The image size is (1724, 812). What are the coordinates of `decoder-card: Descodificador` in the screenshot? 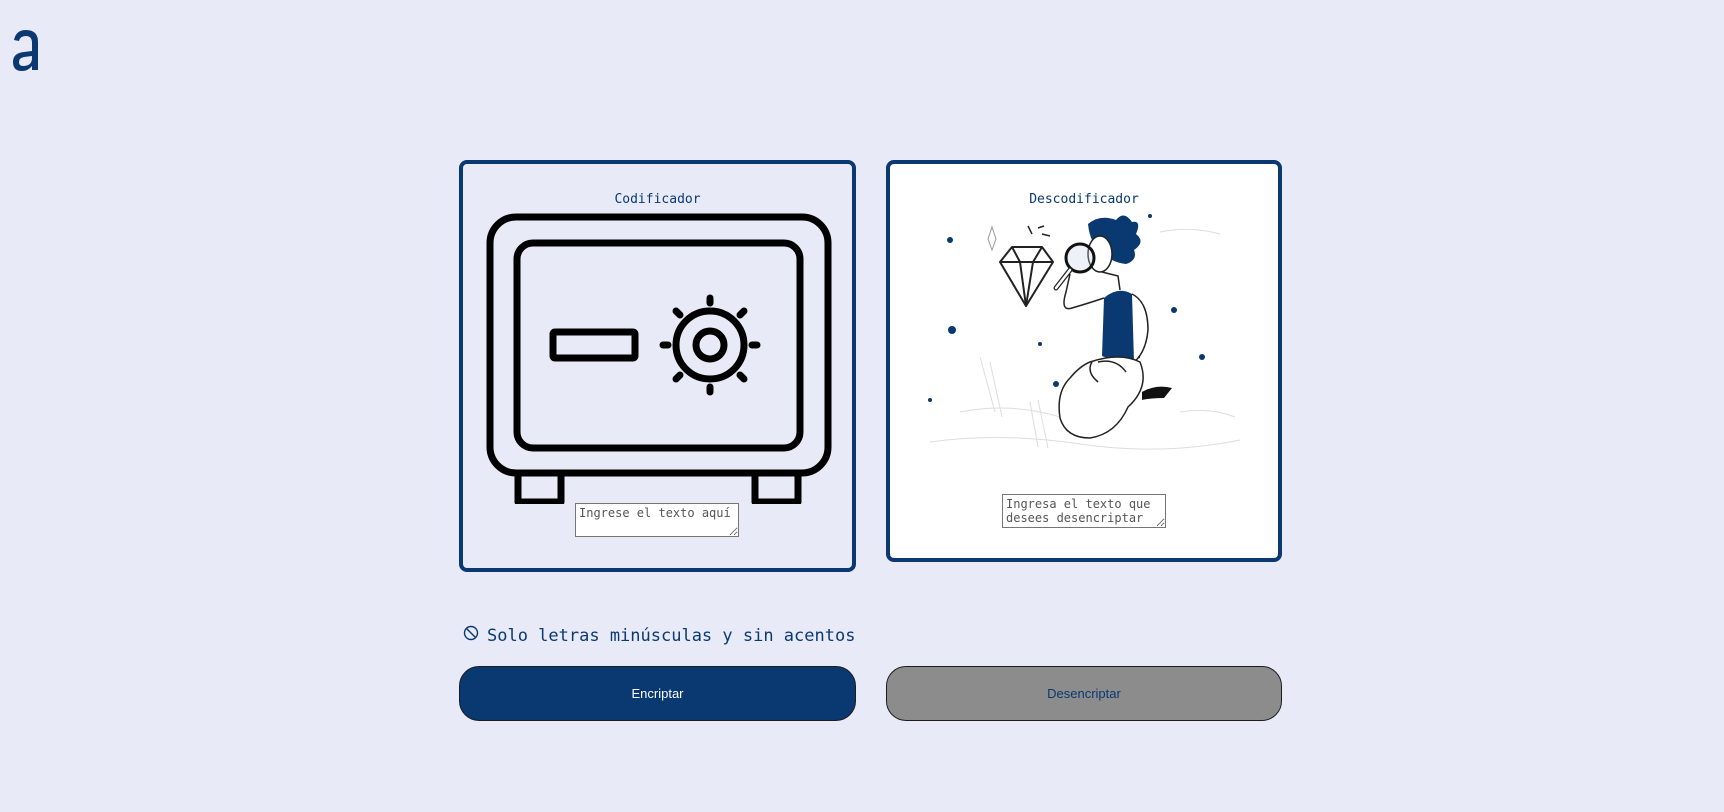 It's located at (1084, 361).